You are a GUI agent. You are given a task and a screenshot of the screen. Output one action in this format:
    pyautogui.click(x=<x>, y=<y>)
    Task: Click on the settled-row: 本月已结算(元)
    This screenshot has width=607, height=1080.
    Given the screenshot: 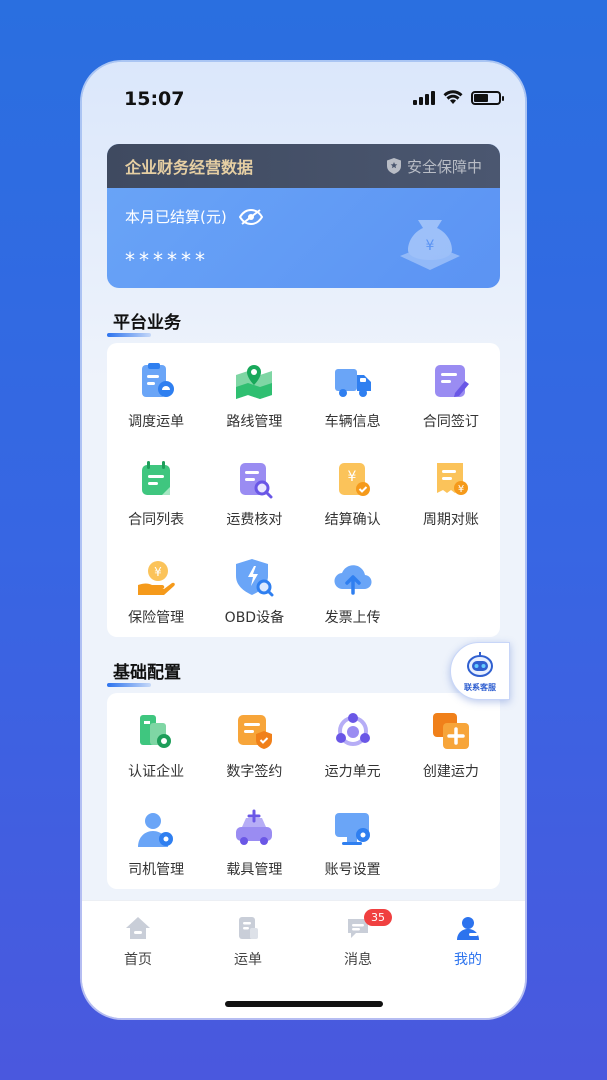 What is the action you would take?
    pyautogui.click(x=194, y=216)
    